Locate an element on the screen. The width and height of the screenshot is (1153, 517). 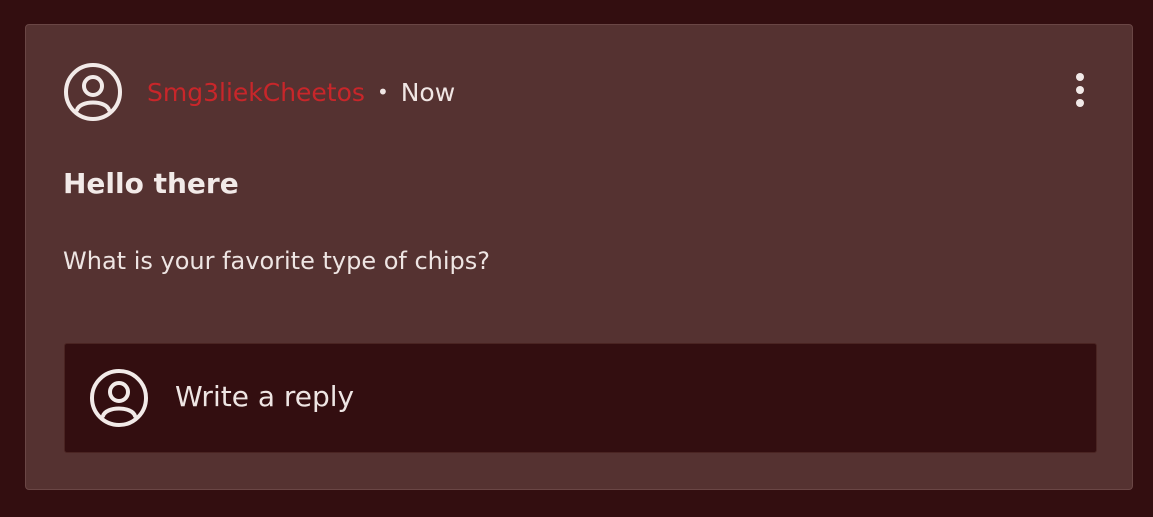
post-username: Smg3liekCheetos is located at coordinates (256, 92).